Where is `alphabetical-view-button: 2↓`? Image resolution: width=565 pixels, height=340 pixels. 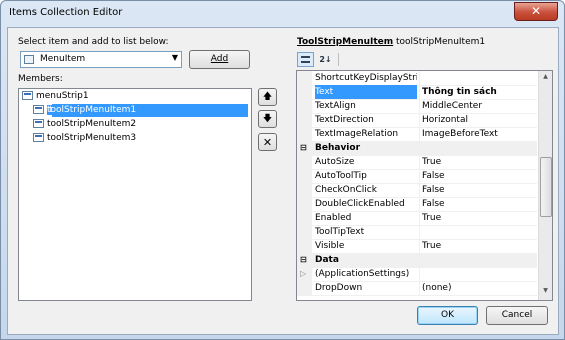 alphabetical-view-button: 2↓ is located at coordinates (325, 59).